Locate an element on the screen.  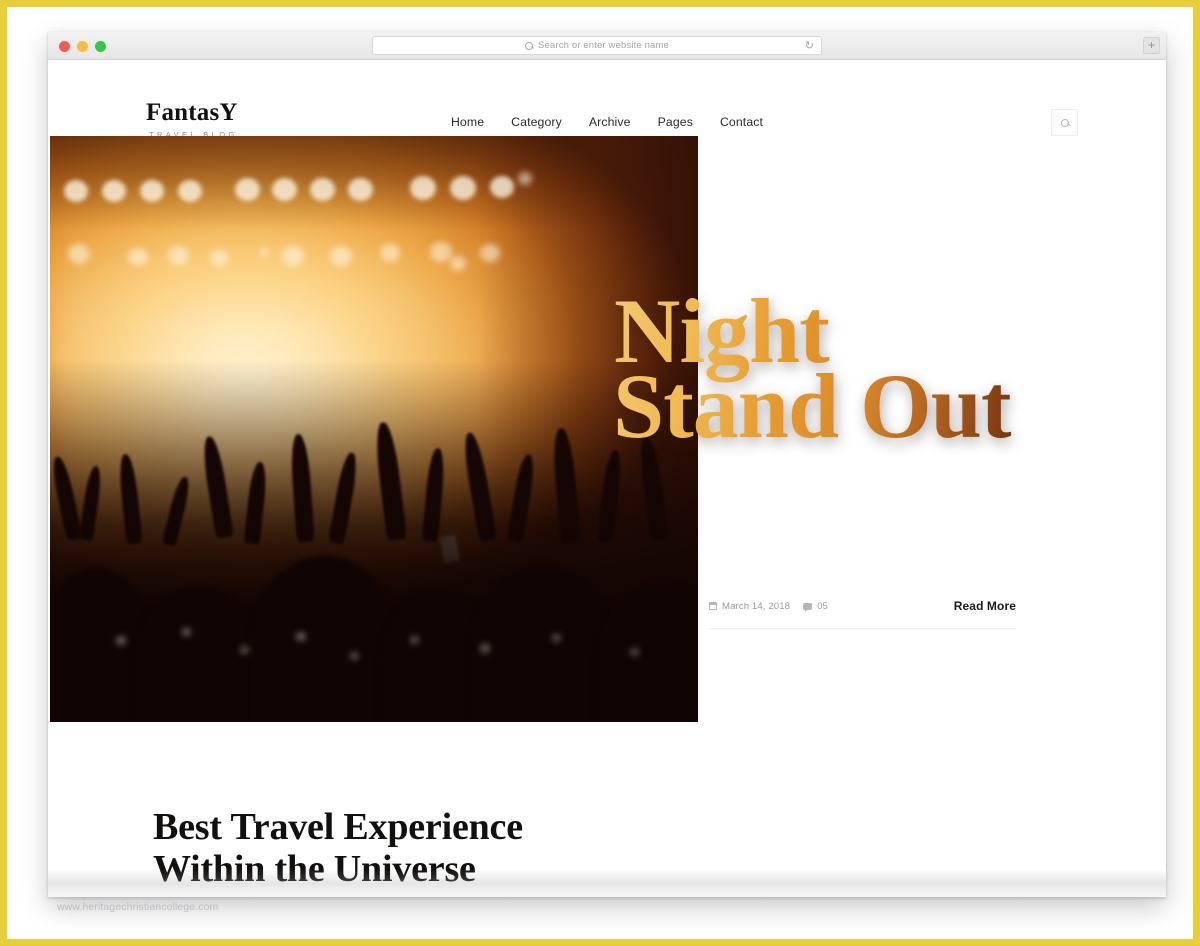
section-title-line-1: Best Travel Experience is located at coordinates (338, 827).